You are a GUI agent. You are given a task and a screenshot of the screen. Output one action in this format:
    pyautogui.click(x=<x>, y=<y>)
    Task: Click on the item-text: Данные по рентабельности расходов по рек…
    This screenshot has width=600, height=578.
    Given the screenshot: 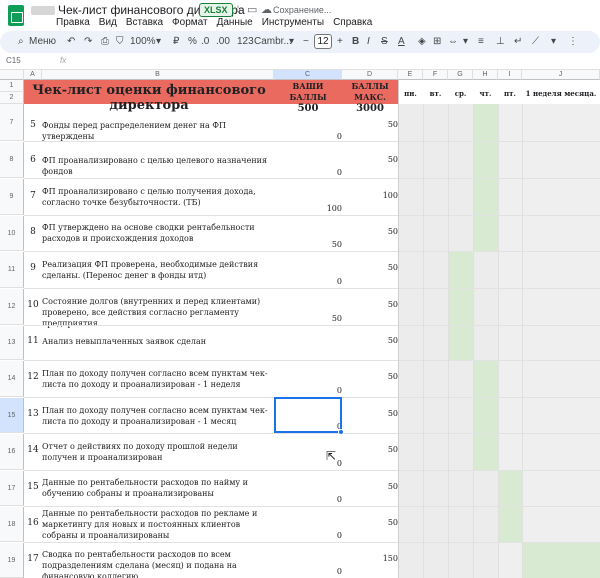 What is the action you would take?
    pyautogui.click(x=157, y=524)
    